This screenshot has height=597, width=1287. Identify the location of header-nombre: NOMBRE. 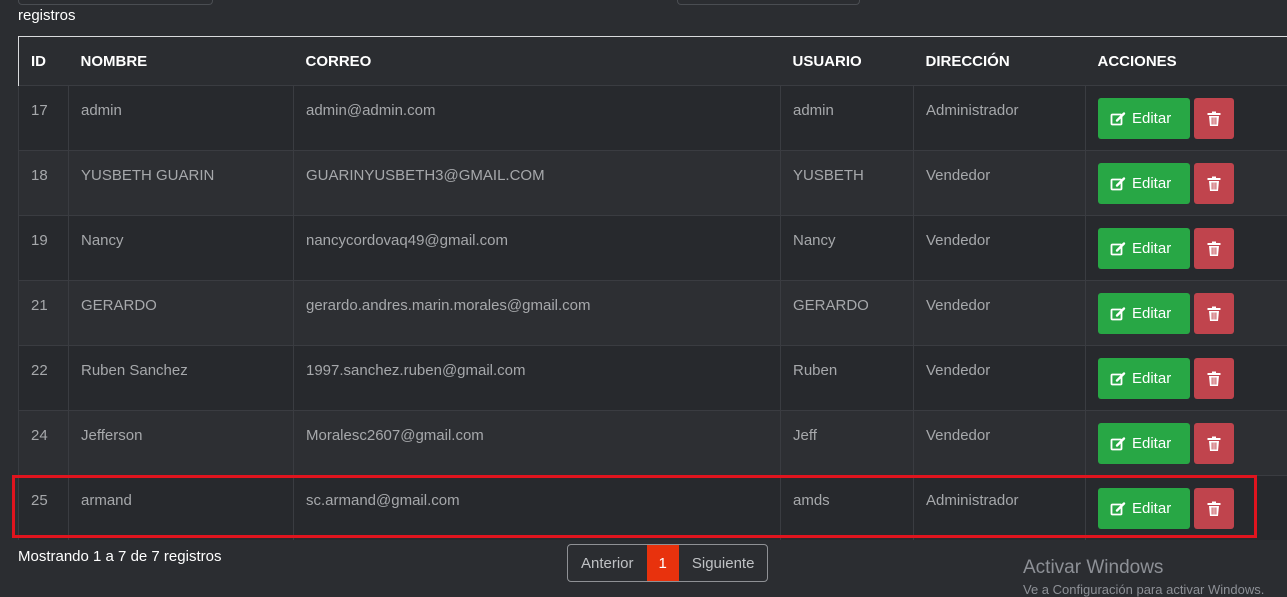
(181, 61).